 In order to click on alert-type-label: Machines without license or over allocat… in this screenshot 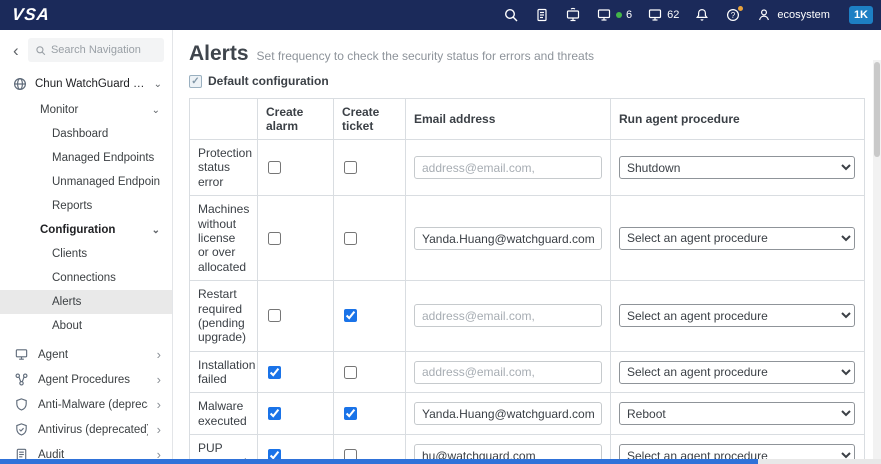, I will do `click(224, 238)`.